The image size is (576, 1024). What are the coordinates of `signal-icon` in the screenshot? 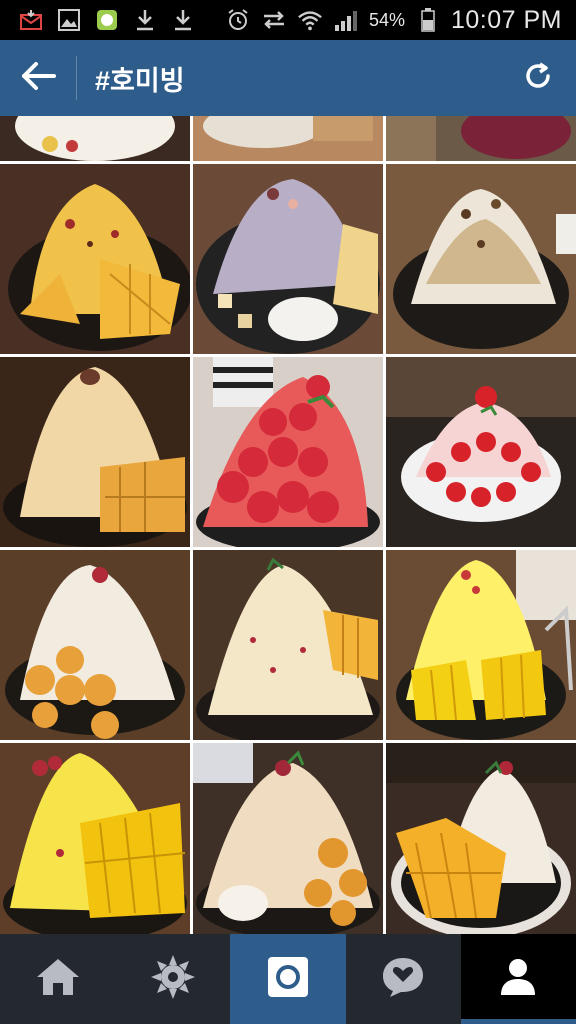 It's located at (346, 20).